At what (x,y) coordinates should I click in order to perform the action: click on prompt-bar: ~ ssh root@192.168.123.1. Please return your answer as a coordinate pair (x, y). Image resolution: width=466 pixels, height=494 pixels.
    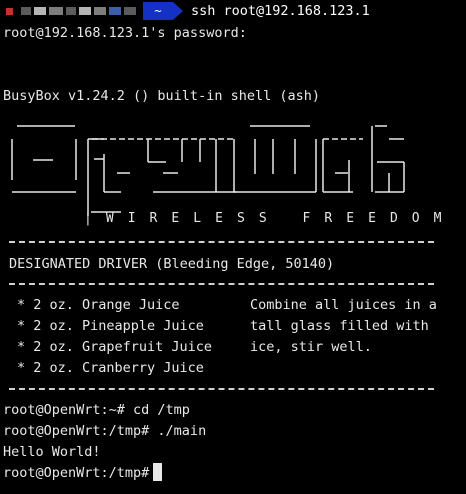
    Looking at the image, I should click on (233, 11).